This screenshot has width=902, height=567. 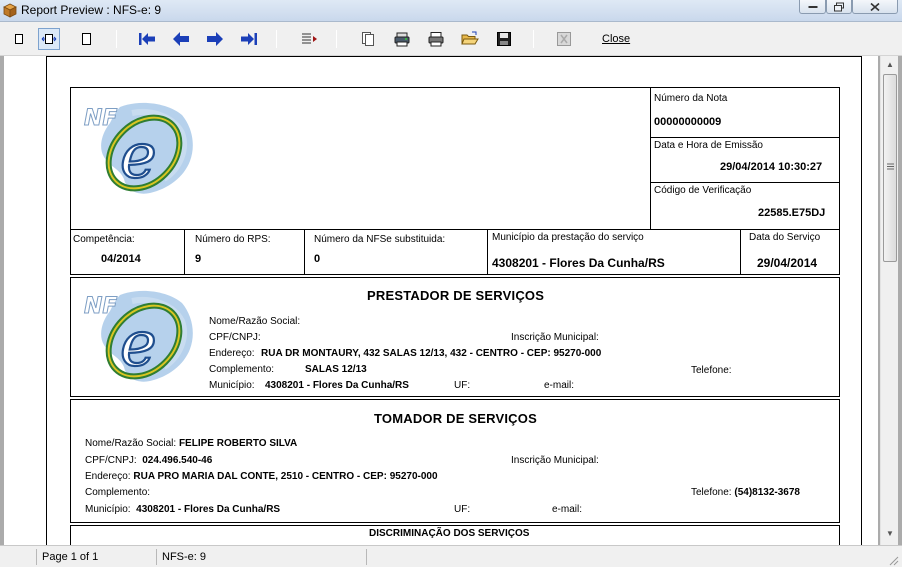 What do you see at coordinates (890, 534) in the screenshot?
I see `scroll-down-arrow-icon: ▼` at bounding box center [890, 534].